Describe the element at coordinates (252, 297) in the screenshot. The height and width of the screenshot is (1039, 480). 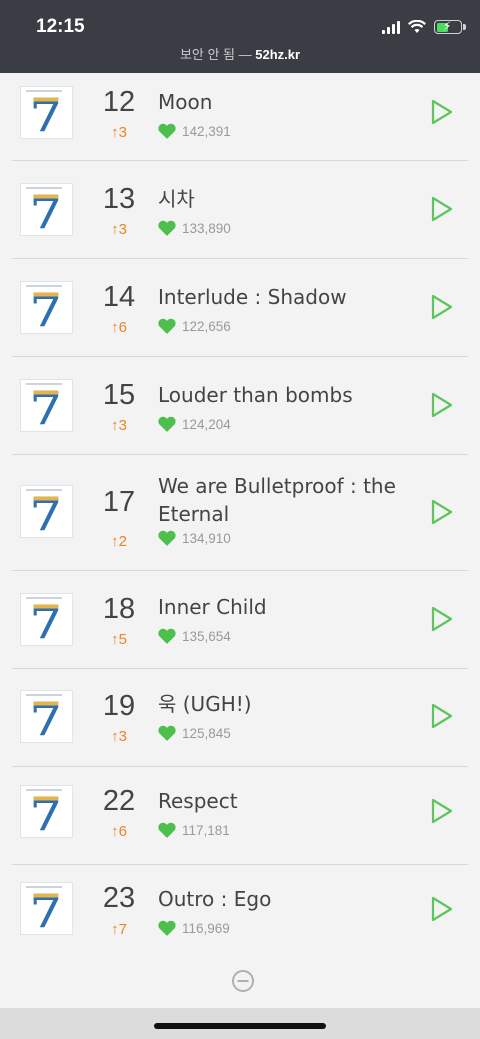
I see `track-title: Interlude : Shadow` at that location.